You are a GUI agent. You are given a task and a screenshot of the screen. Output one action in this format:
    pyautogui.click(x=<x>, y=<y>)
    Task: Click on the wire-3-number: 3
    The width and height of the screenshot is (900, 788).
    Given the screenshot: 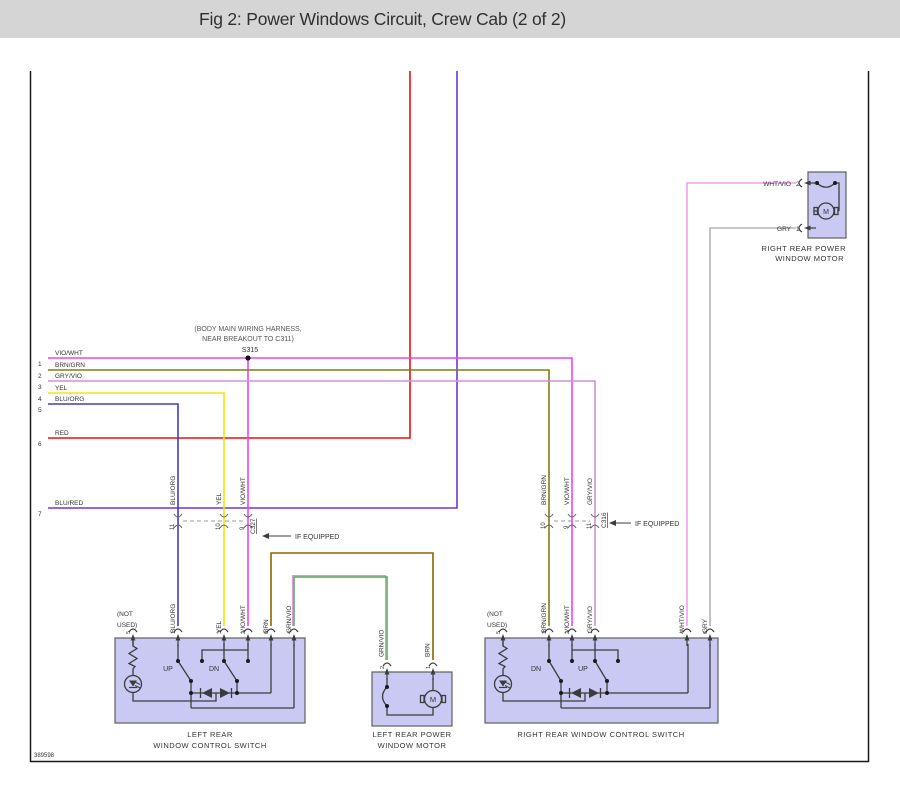 What is the action you would take?
    pyautogui.click(x=40, y=387)
    